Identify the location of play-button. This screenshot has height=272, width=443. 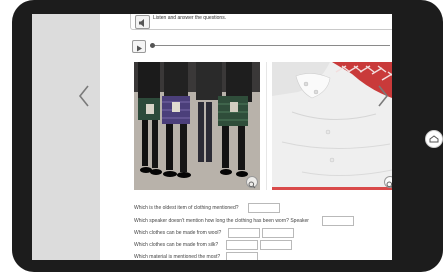
(139, 46).